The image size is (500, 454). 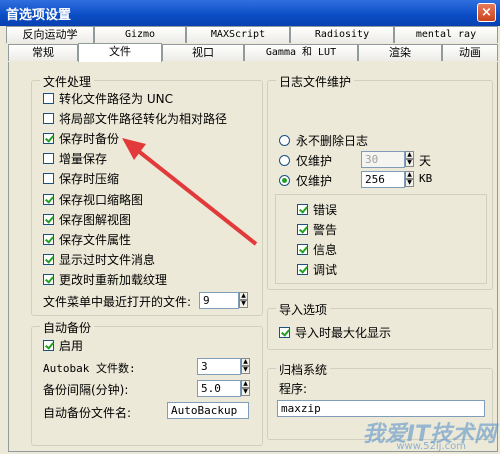 What do you see at coordinates (383, 179) in the screenshot?
I see `log-kb-input: 256` at bounding box center [383, 179].